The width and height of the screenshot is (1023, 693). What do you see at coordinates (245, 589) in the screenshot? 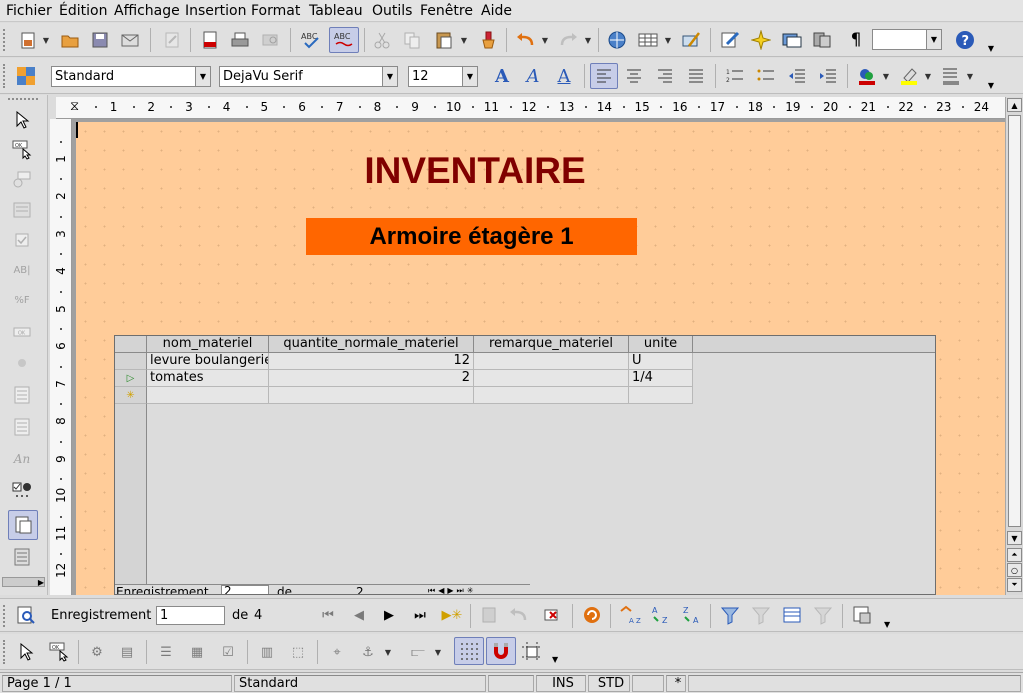
I see `grid-record-input: 2` at bounding box center [245, 589].